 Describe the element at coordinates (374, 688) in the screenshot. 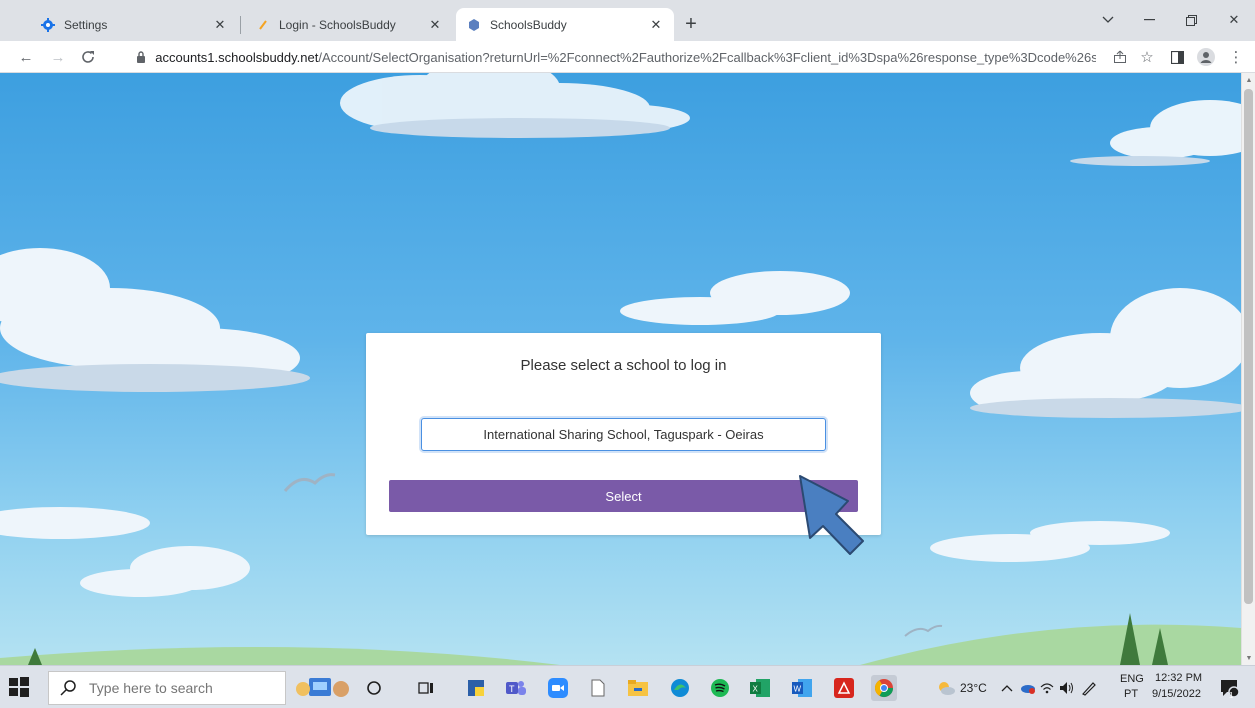

I see `cortana-icon` at that location.